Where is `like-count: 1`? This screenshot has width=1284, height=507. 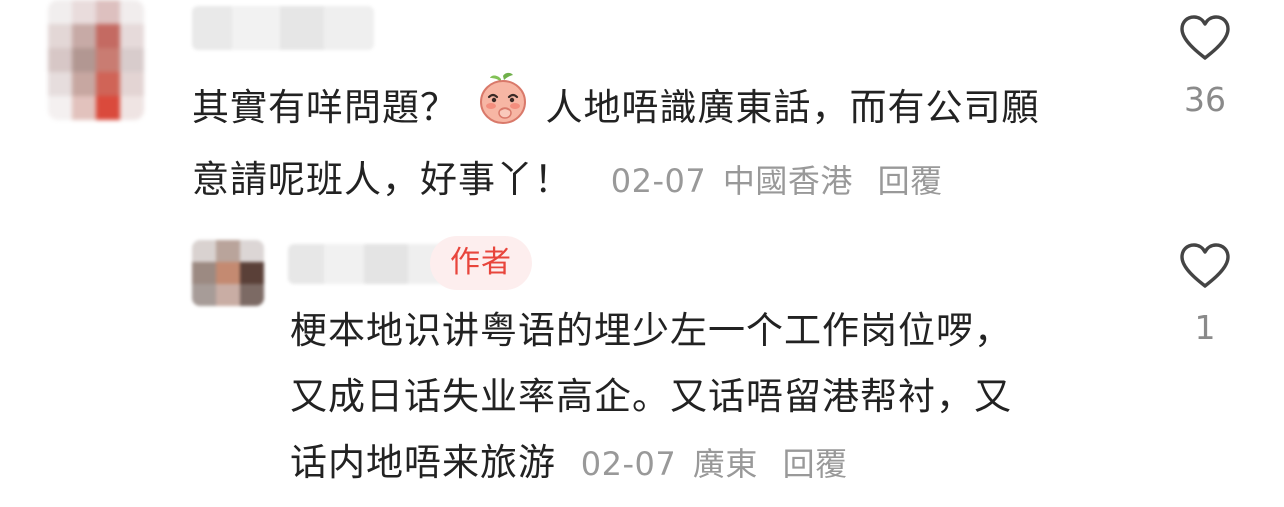 like-count: 1 is located at coordinates (1205, 327).